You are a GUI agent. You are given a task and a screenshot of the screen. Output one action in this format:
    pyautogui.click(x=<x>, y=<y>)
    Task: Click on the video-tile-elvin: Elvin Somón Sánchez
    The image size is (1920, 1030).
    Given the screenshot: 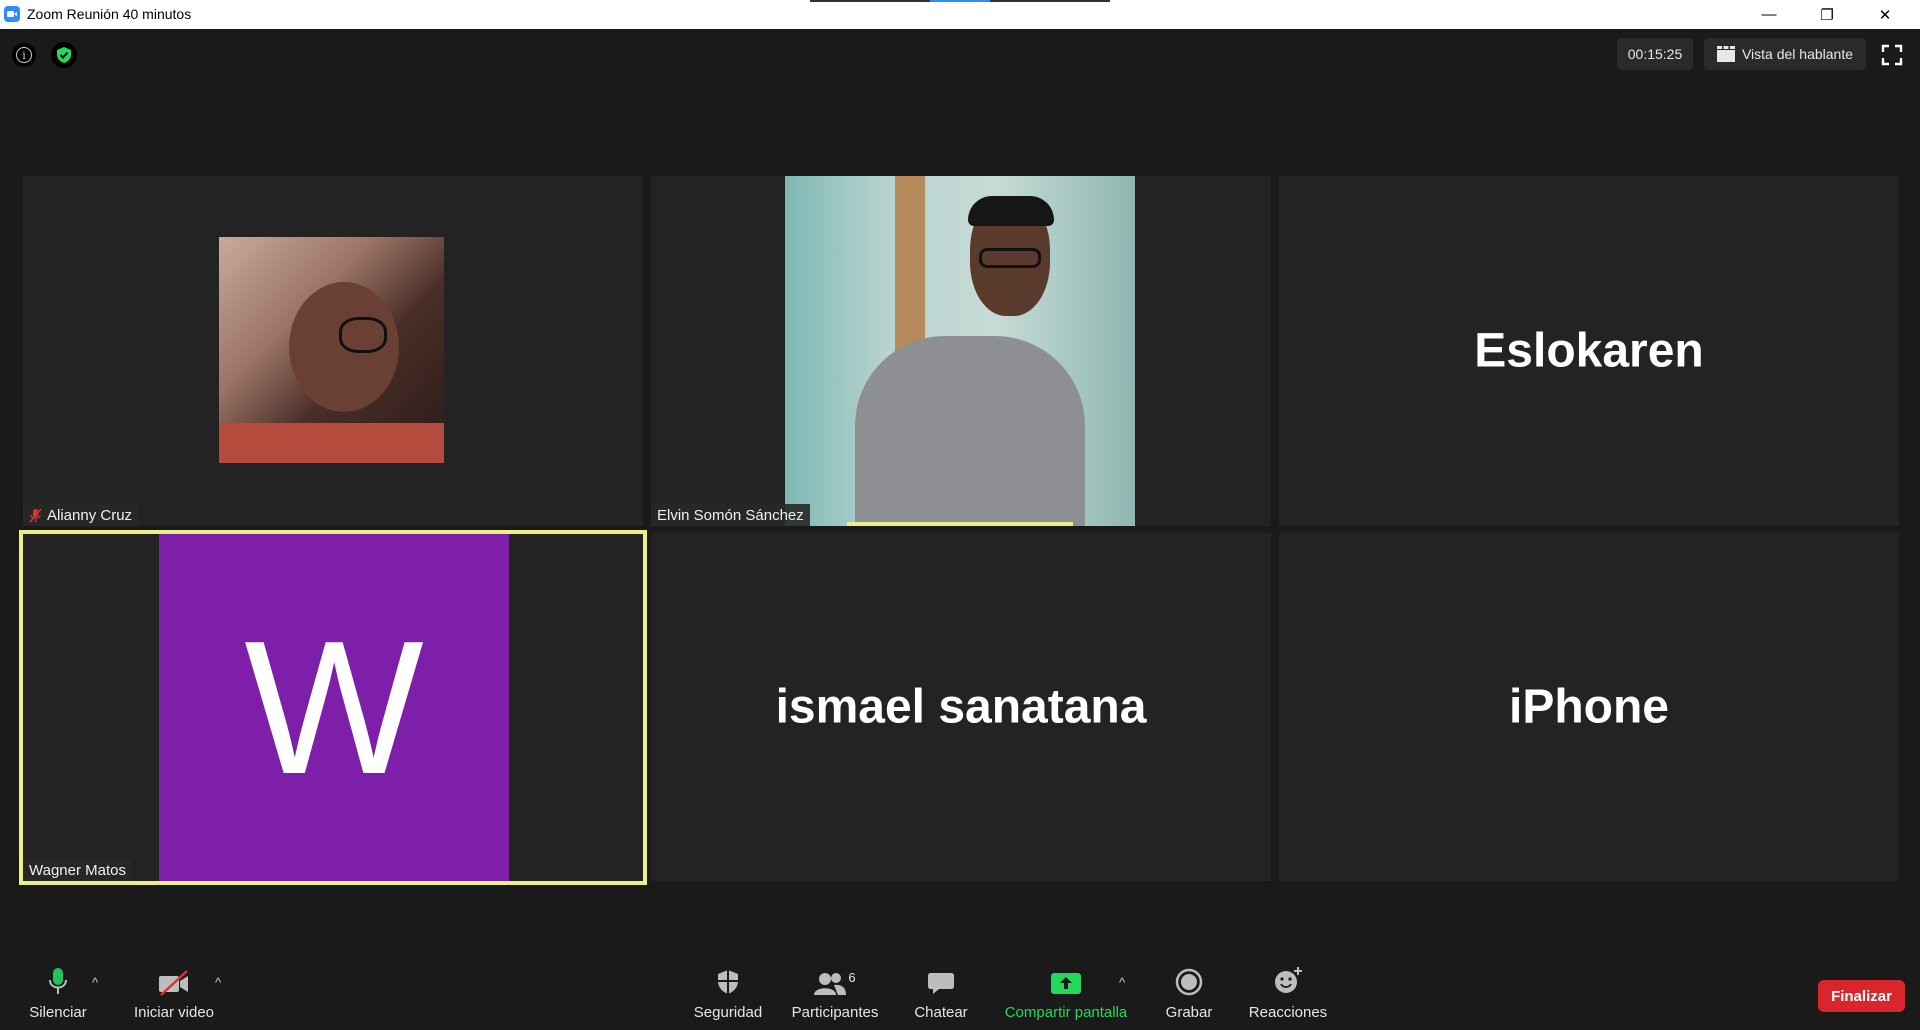 What is the action you would take?
    pyautogui.click(x=961, y=351)
    